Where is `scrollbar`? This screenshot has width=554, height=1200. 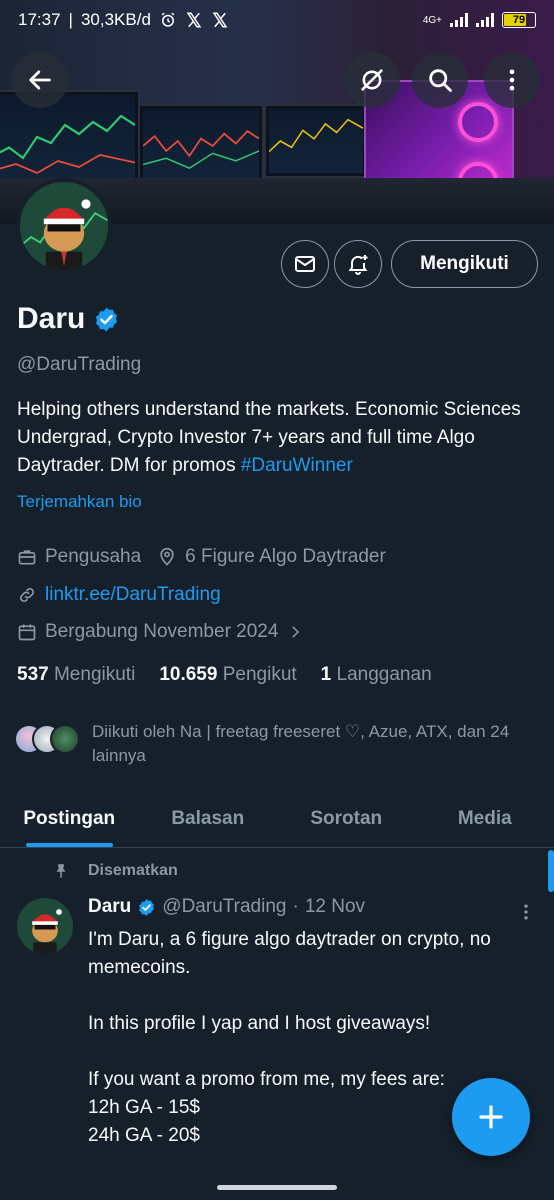 scrollbar is located at coordinates (551, 871).